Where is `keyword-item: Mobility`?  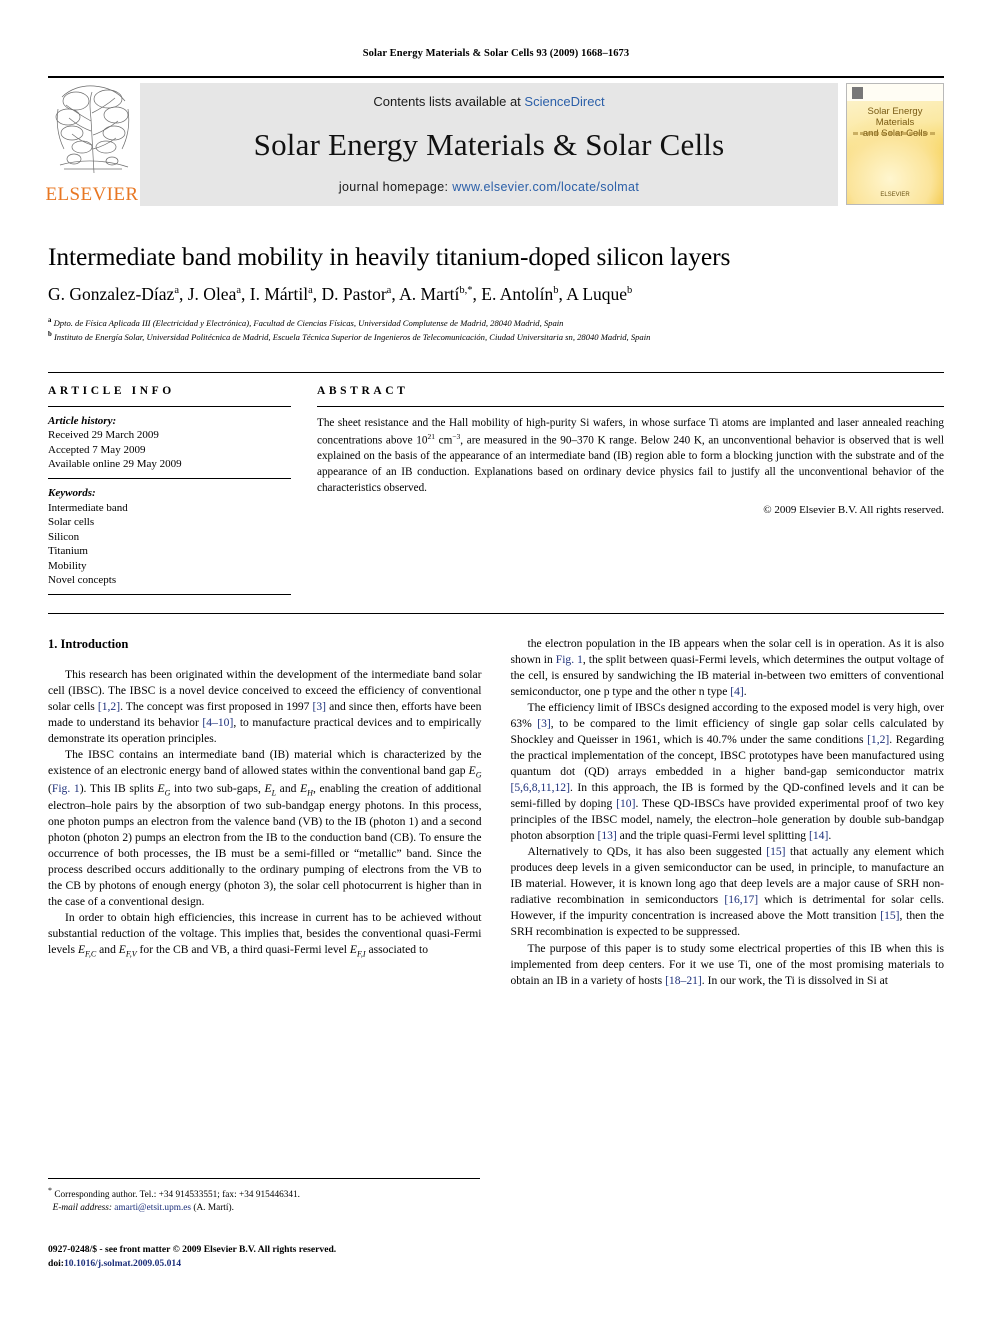
keyword-item: Mobility is located at coordinates (67, 565).